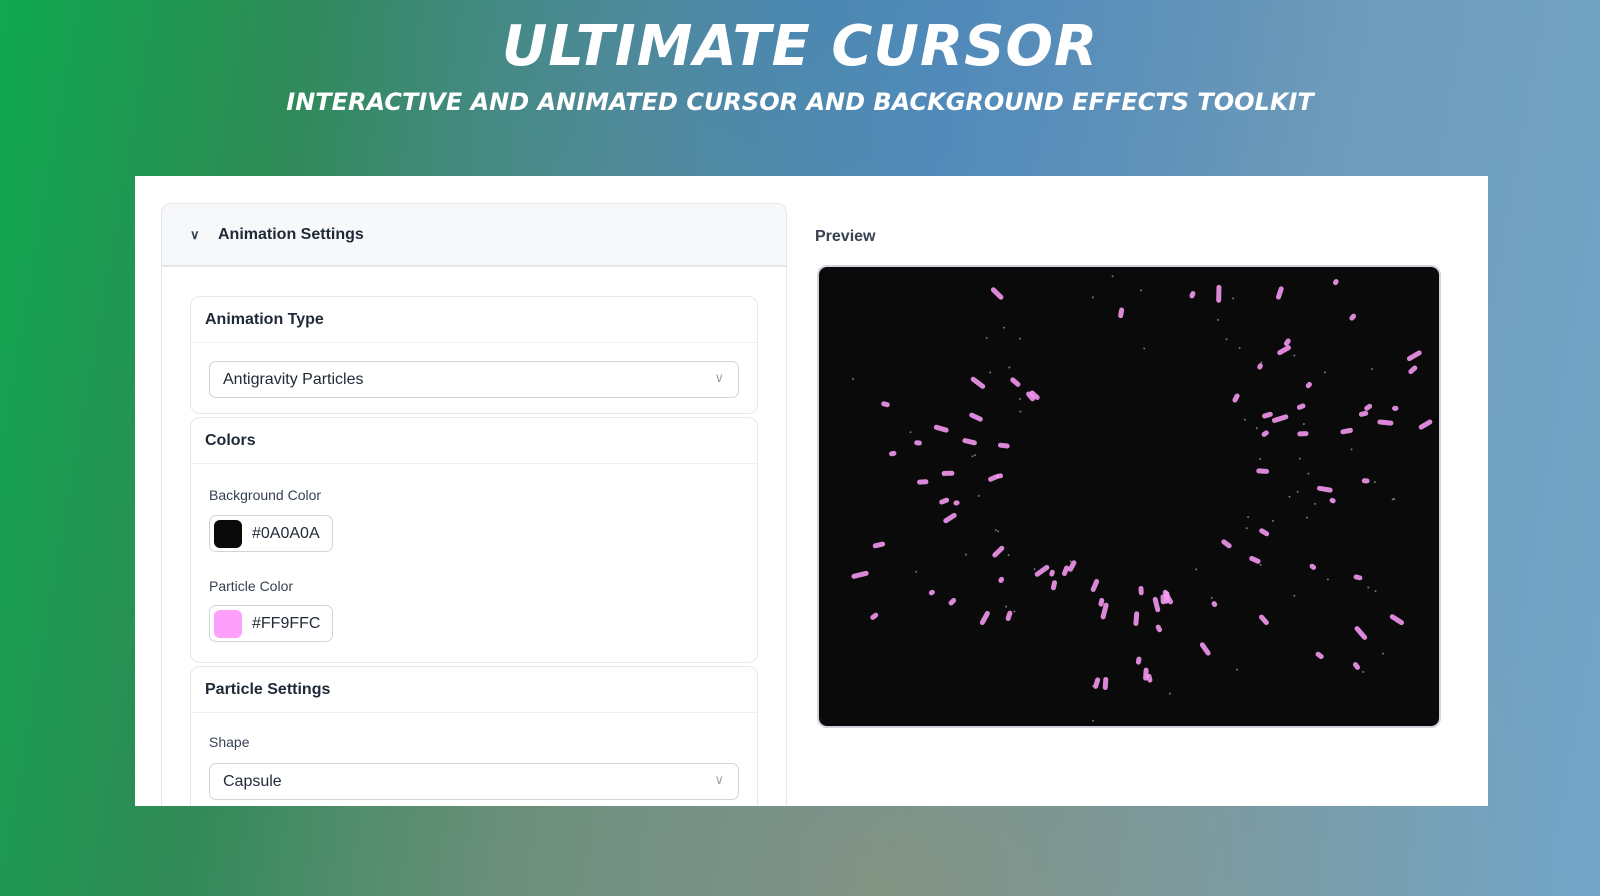 The height and width of the screenshot is (896, 1600). I want to click on animation-type-select: Antigravity Particles ∨, so click(474, 379).